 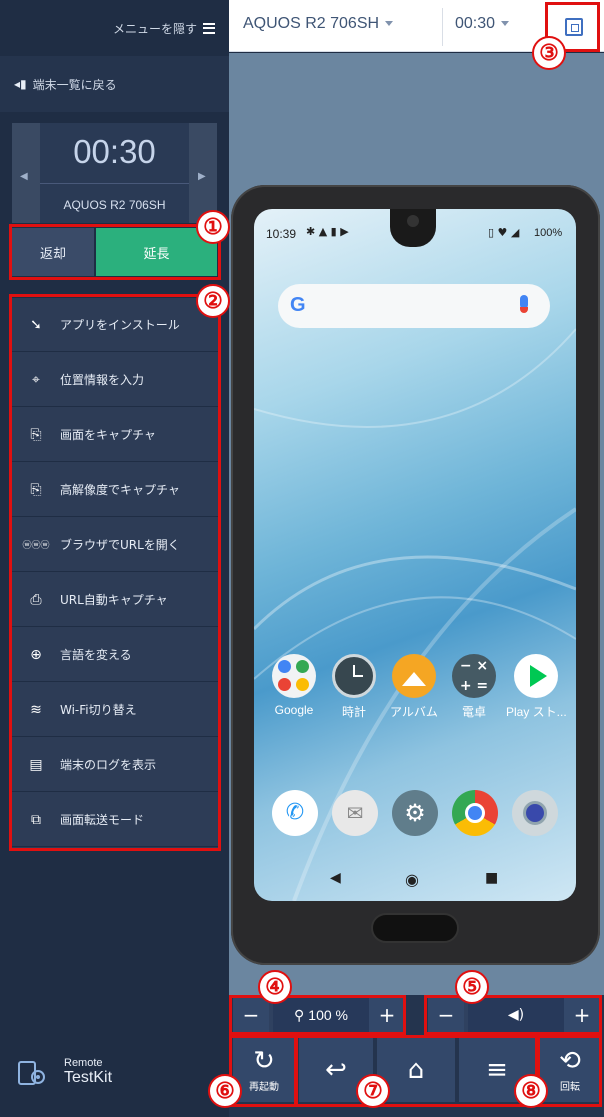 I want to click on zoom-in-button: +, so click(x=387, y=1015).